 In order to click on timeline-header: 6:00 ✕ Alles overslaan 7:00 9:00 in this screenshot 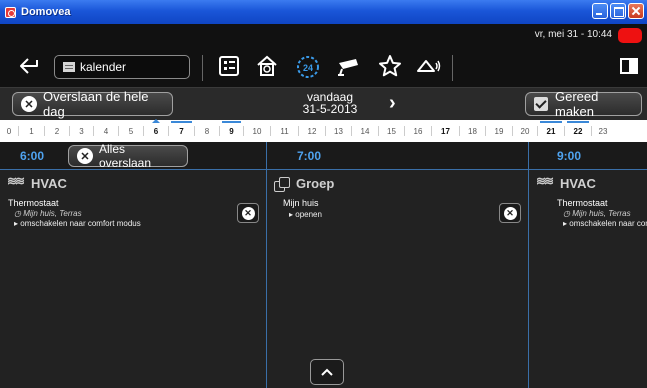, I will do `click(323, 156)`.